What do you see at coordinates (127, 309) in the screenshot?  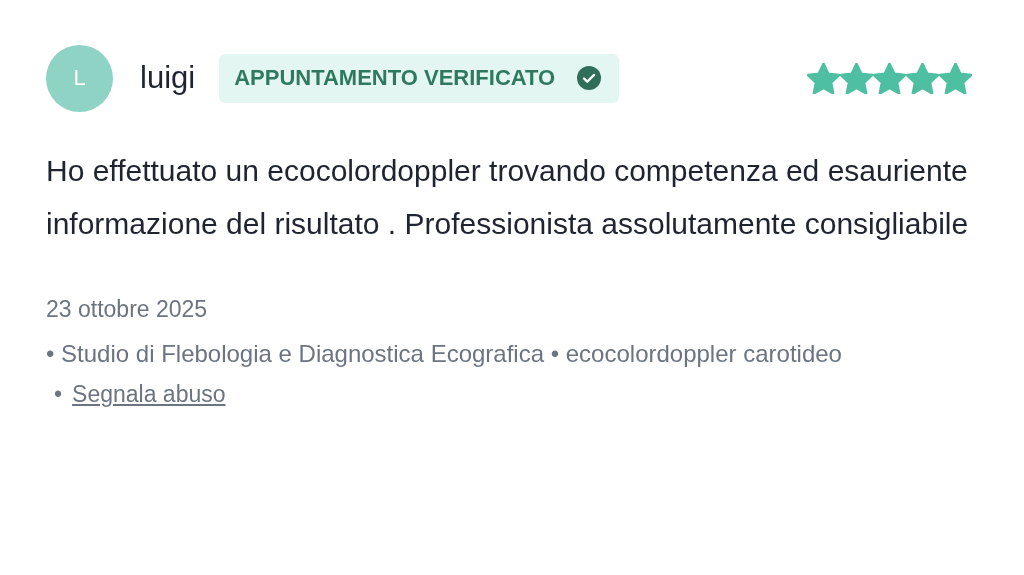 I see `review-date: 23 ottobre 2025` at bounding box center [127, 309].